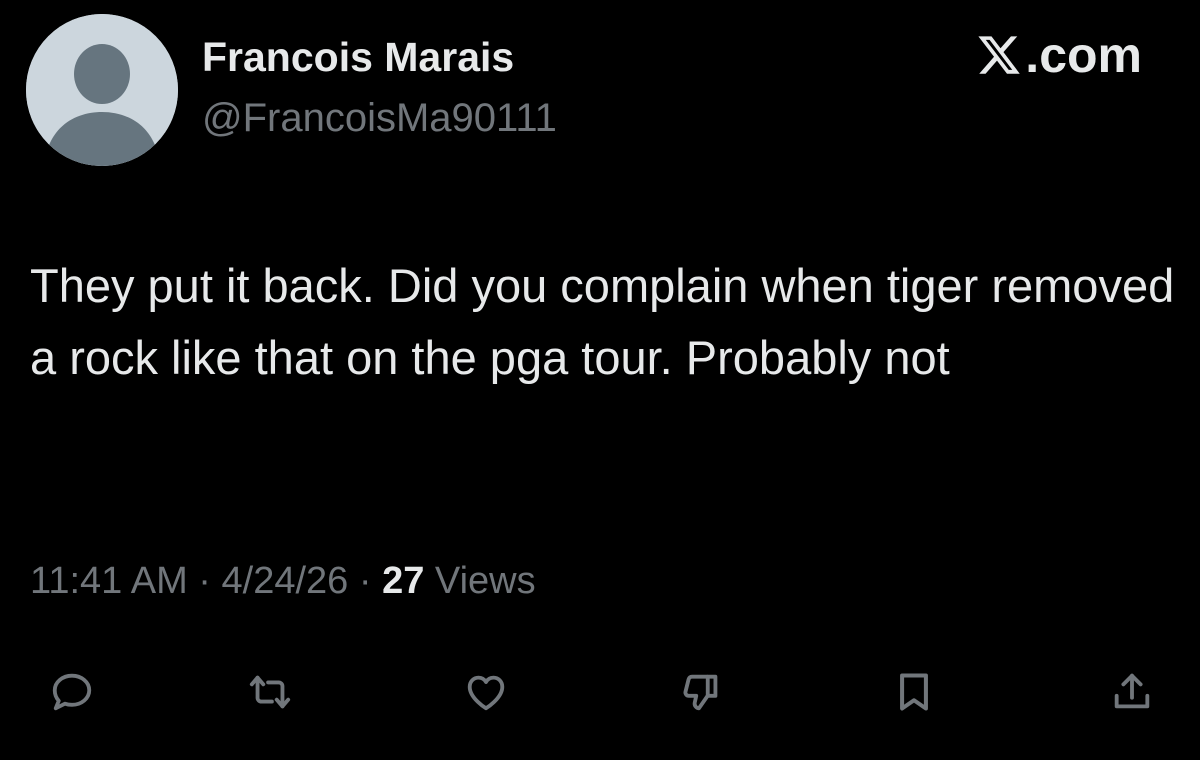 This screenshot has height=760, width=1200. I want to click on tweet-date: 4/24/26, so click(285, 581).